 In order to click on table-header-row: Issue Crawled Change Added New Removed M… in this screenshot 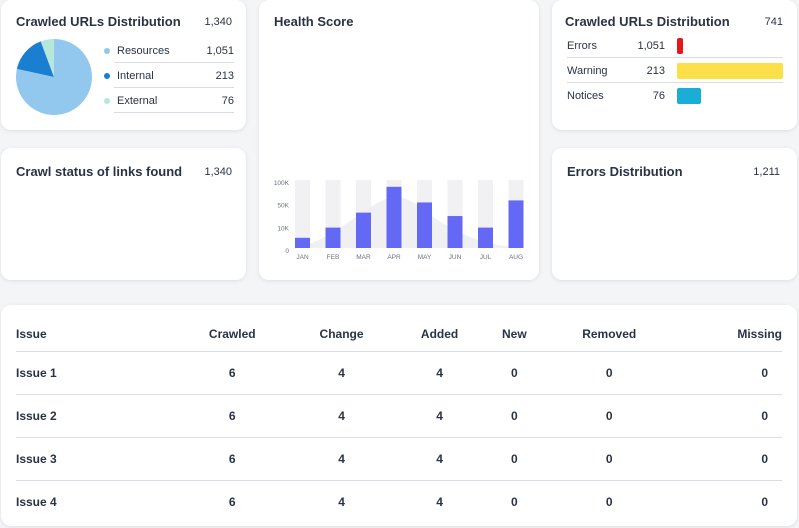, I will do `click(399, 328)`.